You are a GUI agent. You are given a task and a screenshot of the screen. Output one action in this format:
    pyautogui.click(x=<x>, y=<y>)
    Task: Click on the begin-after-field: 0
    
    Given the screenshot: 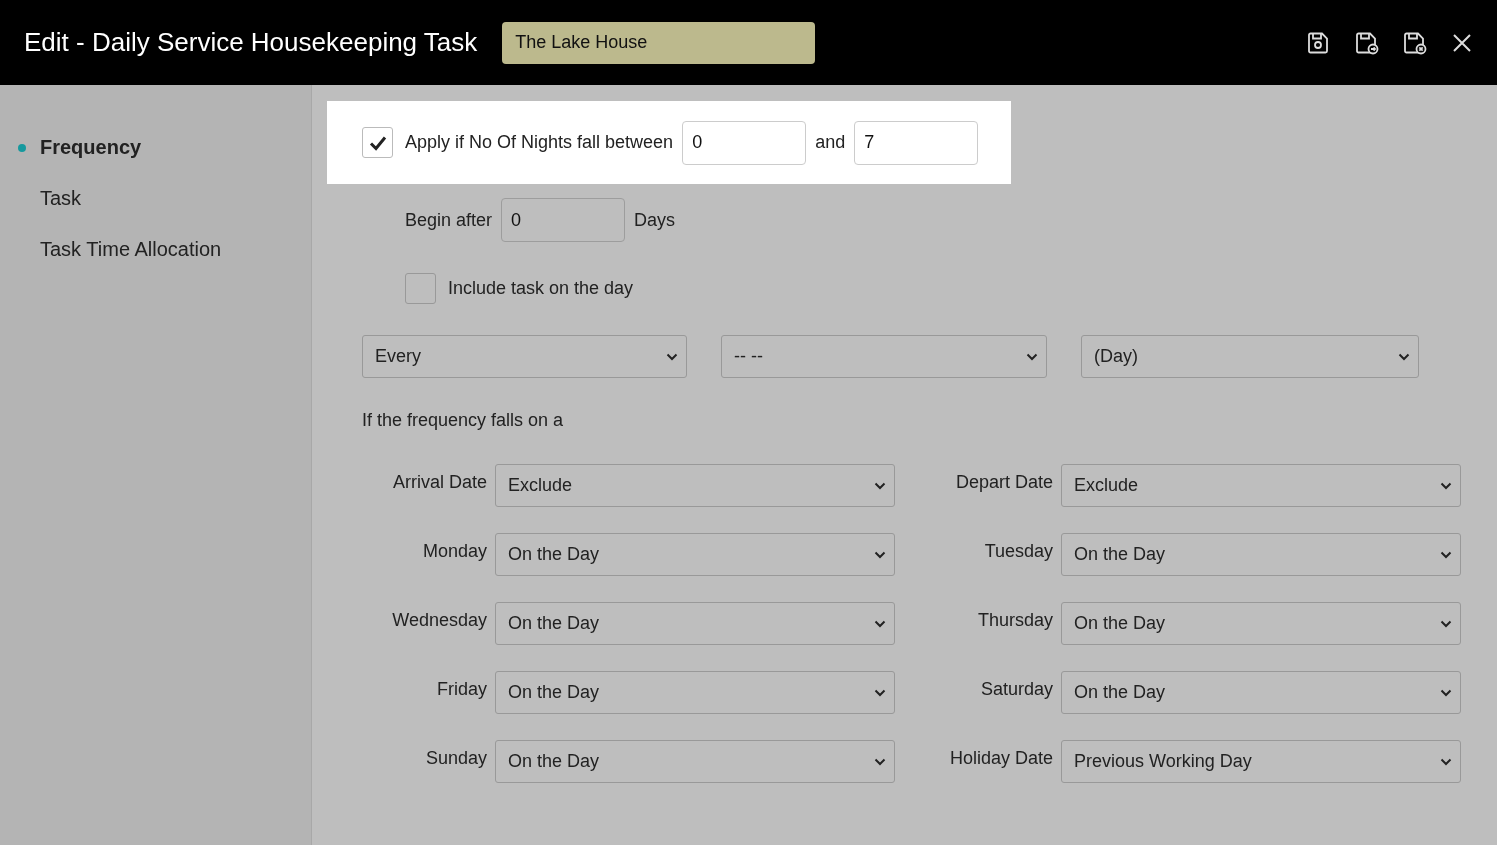 What is the action you would take?
    pyautogui.click(x=563, y=220)
    